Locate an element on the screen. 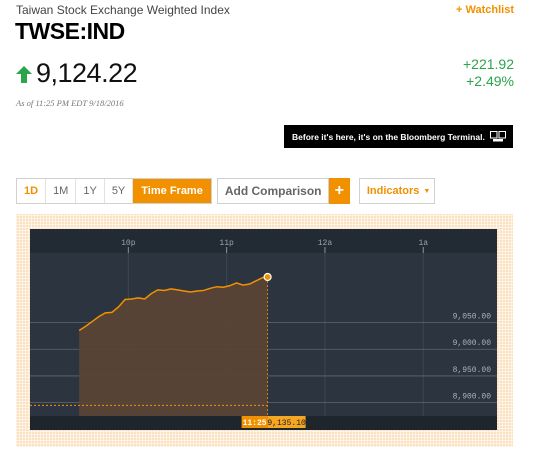 The image size is (550, 450). as-of-timestamp: As of 11:25 PM EDT 9/18/2016 is located at coordinates (70, 103).